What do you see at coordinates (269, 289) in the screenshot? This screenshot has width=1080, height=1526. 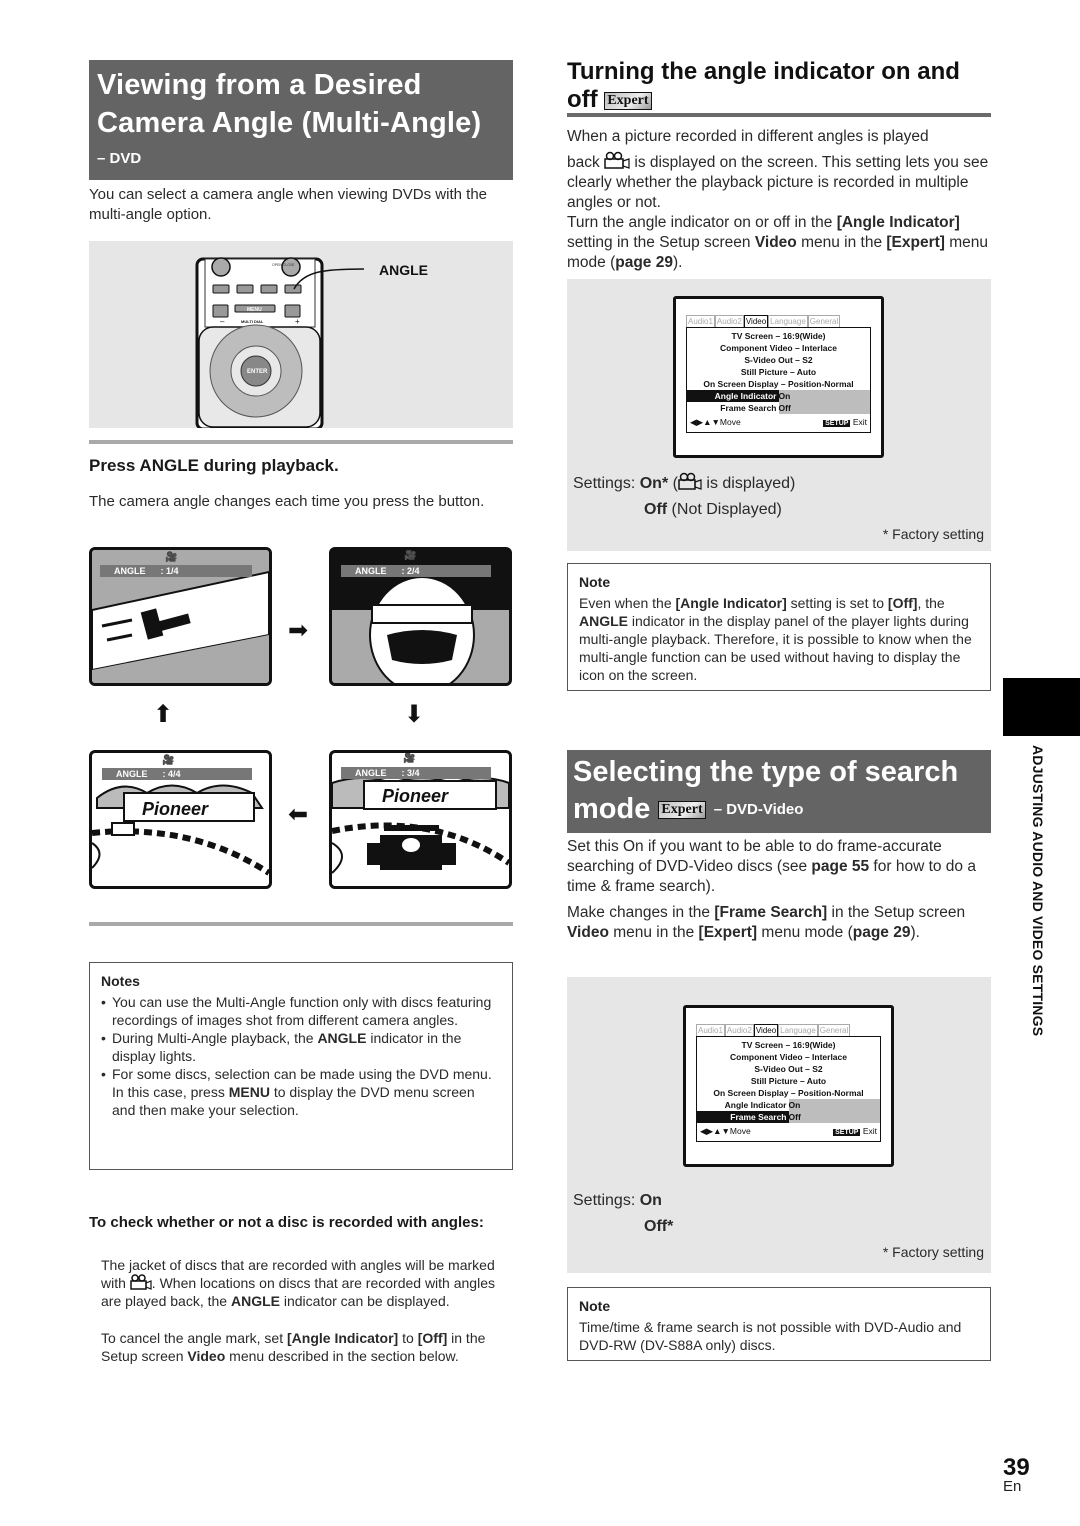 I see `subtitle-button` at bounding box center [269, 289].